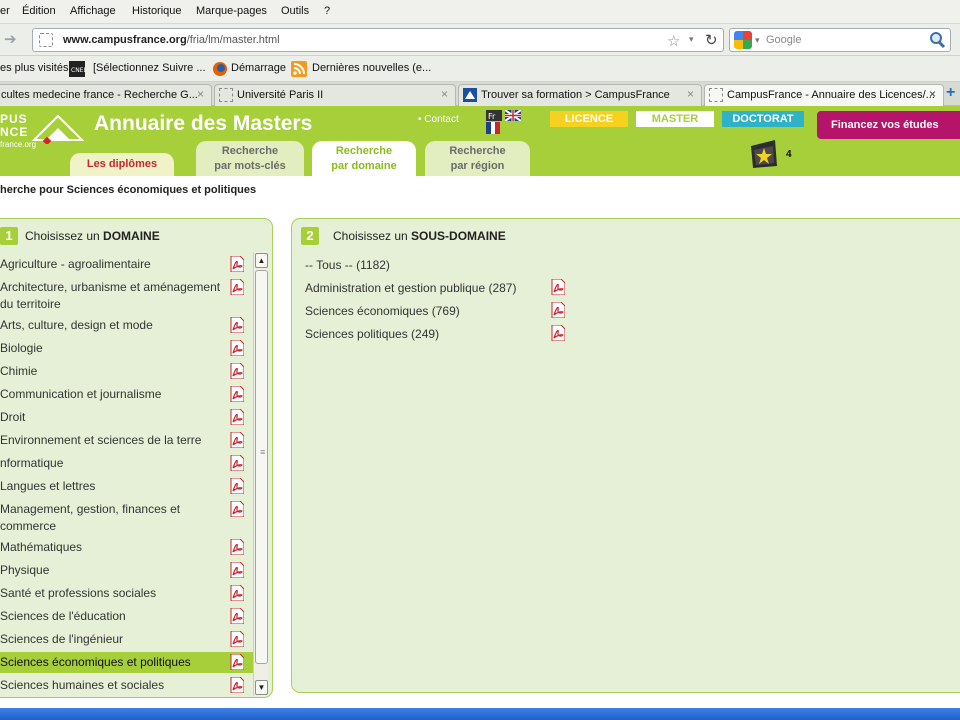 This screenshot has width=960, height=720. Describe the element at coordinates (438, 119) in the screenshot. I see `contact-link: • Contact` at that location.